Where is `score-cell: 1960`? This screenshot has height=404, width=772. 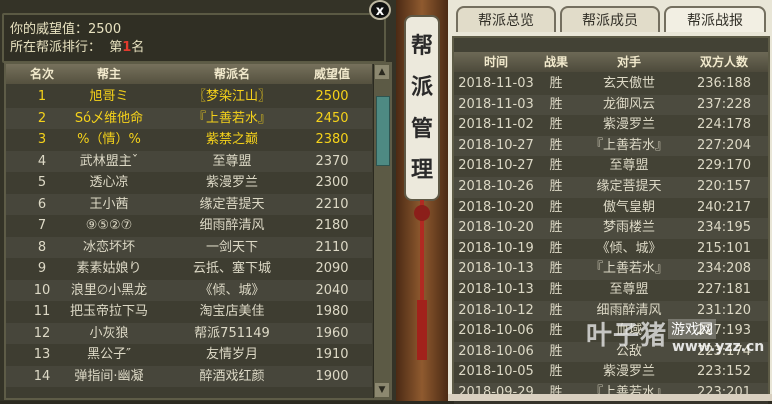
score-cell: 1960 is located at coordinates (332, 333).